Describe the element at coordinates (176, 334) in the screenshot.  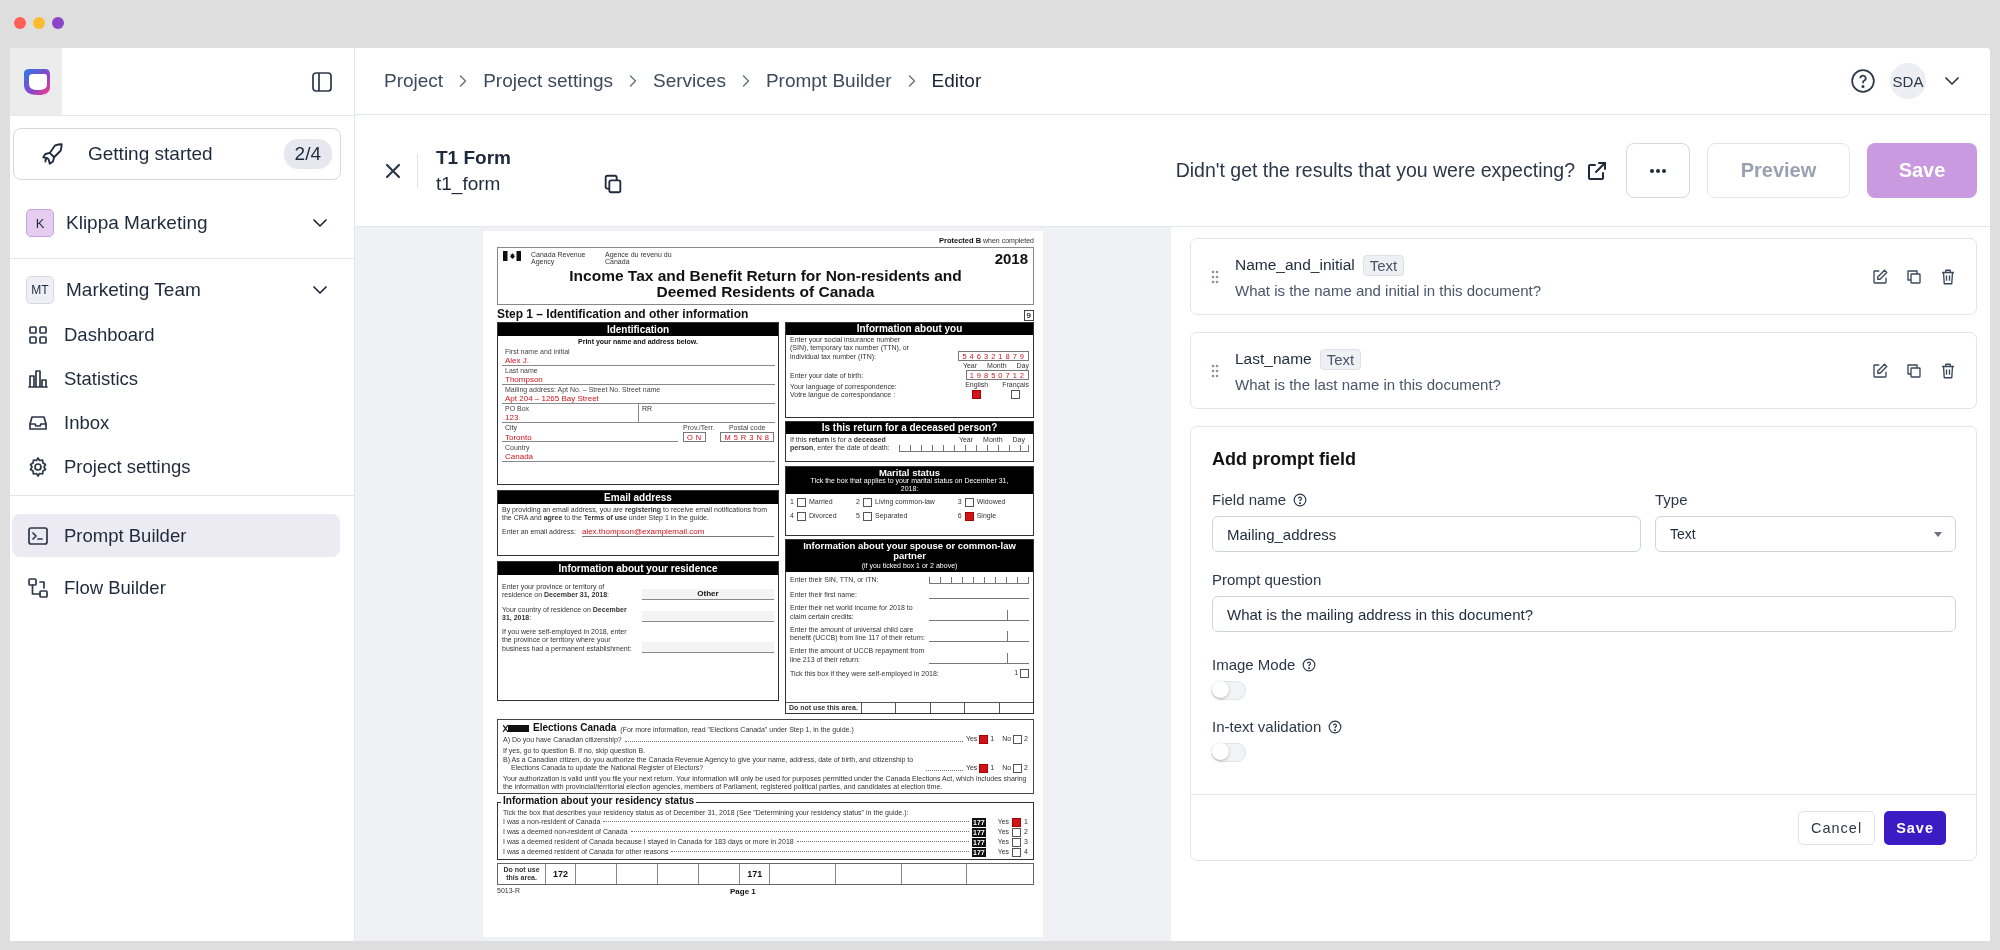
I see `sidebar-item: Dashboard` at that location.